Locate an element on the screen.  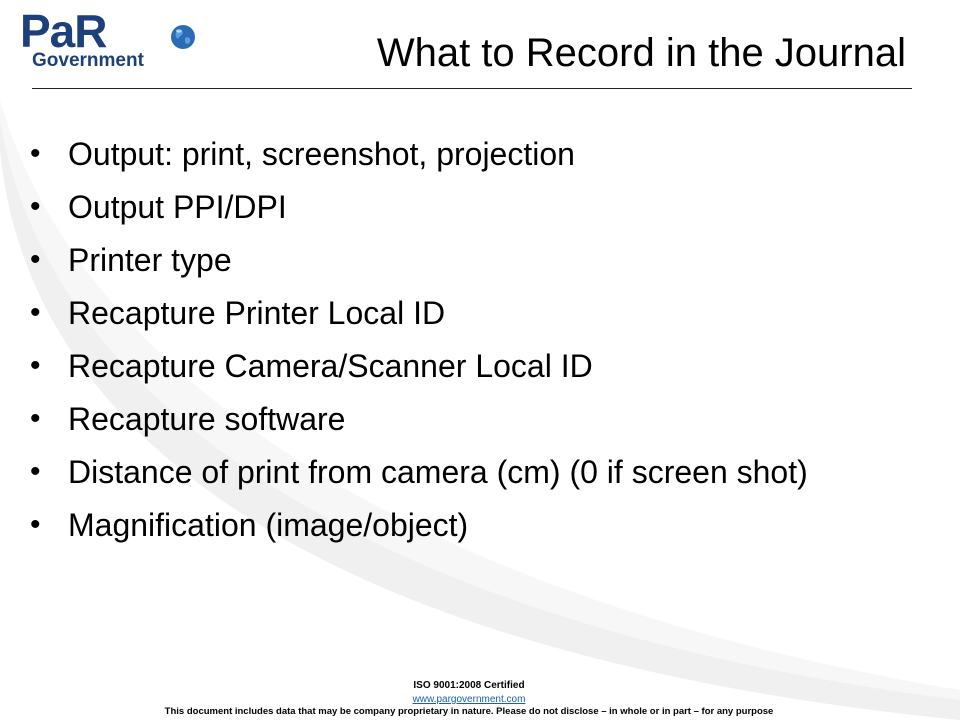
bullet-item: • Recapture Camera/Scanner Local ID is located at coordinates (443, 366).